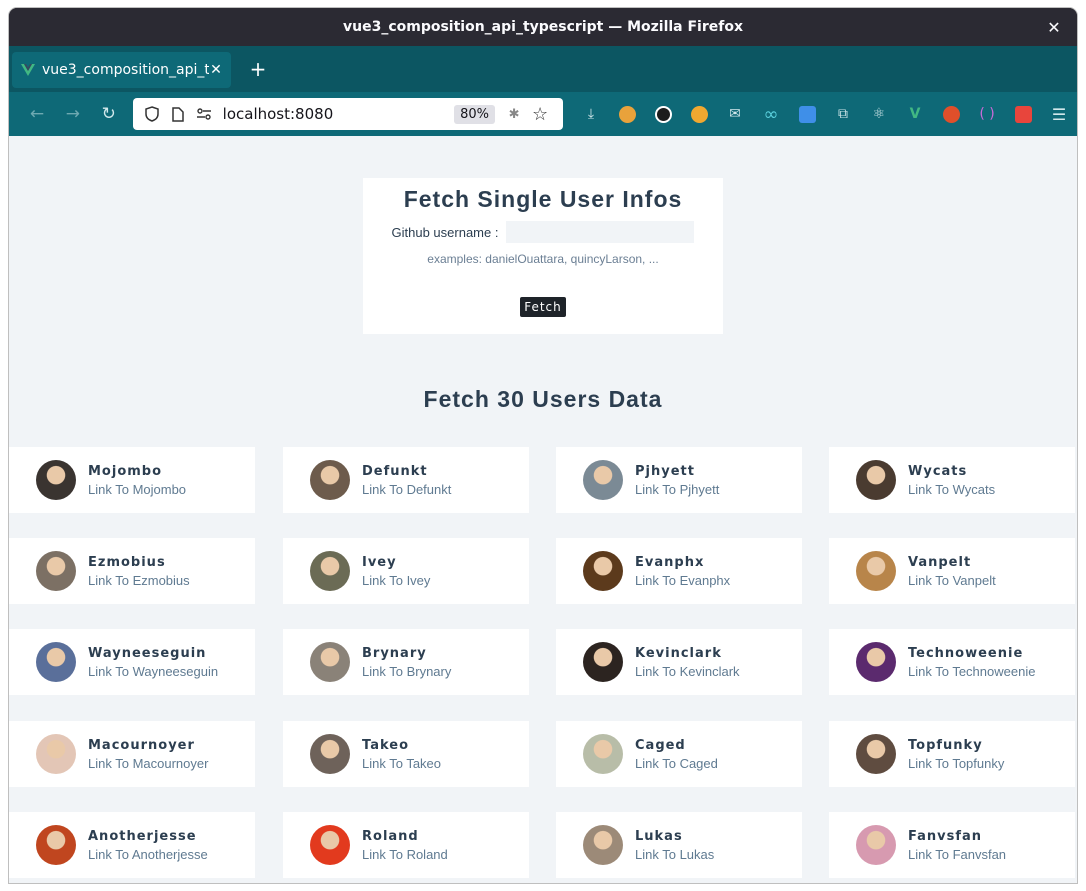 The width and height of the screenshot is (1086, 891). I want to click on users-section-title: Fetch 30 Users Data, so click(543, 399).